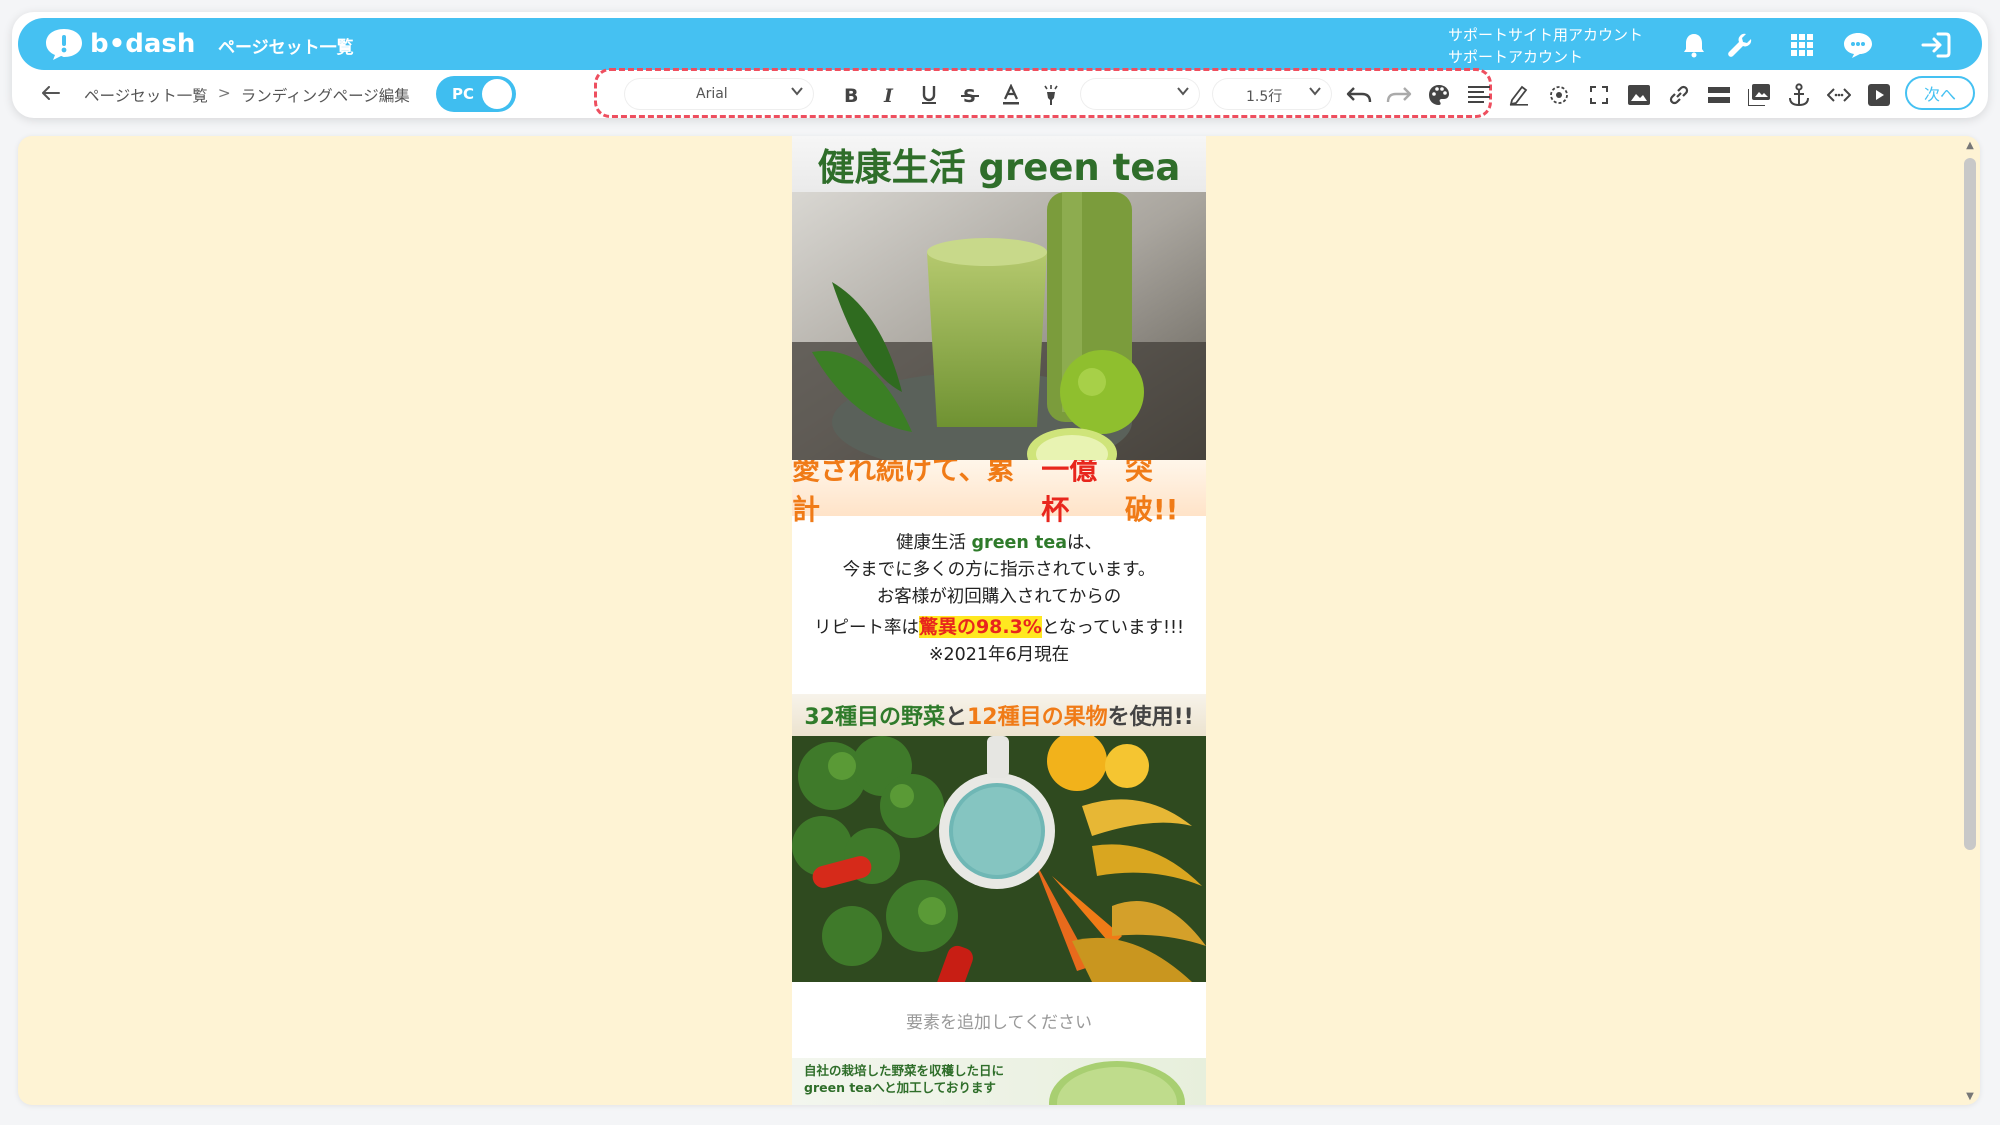  I want to click on breadcrumb-landing-edit: ランディングページ編集, so click(325, 96).